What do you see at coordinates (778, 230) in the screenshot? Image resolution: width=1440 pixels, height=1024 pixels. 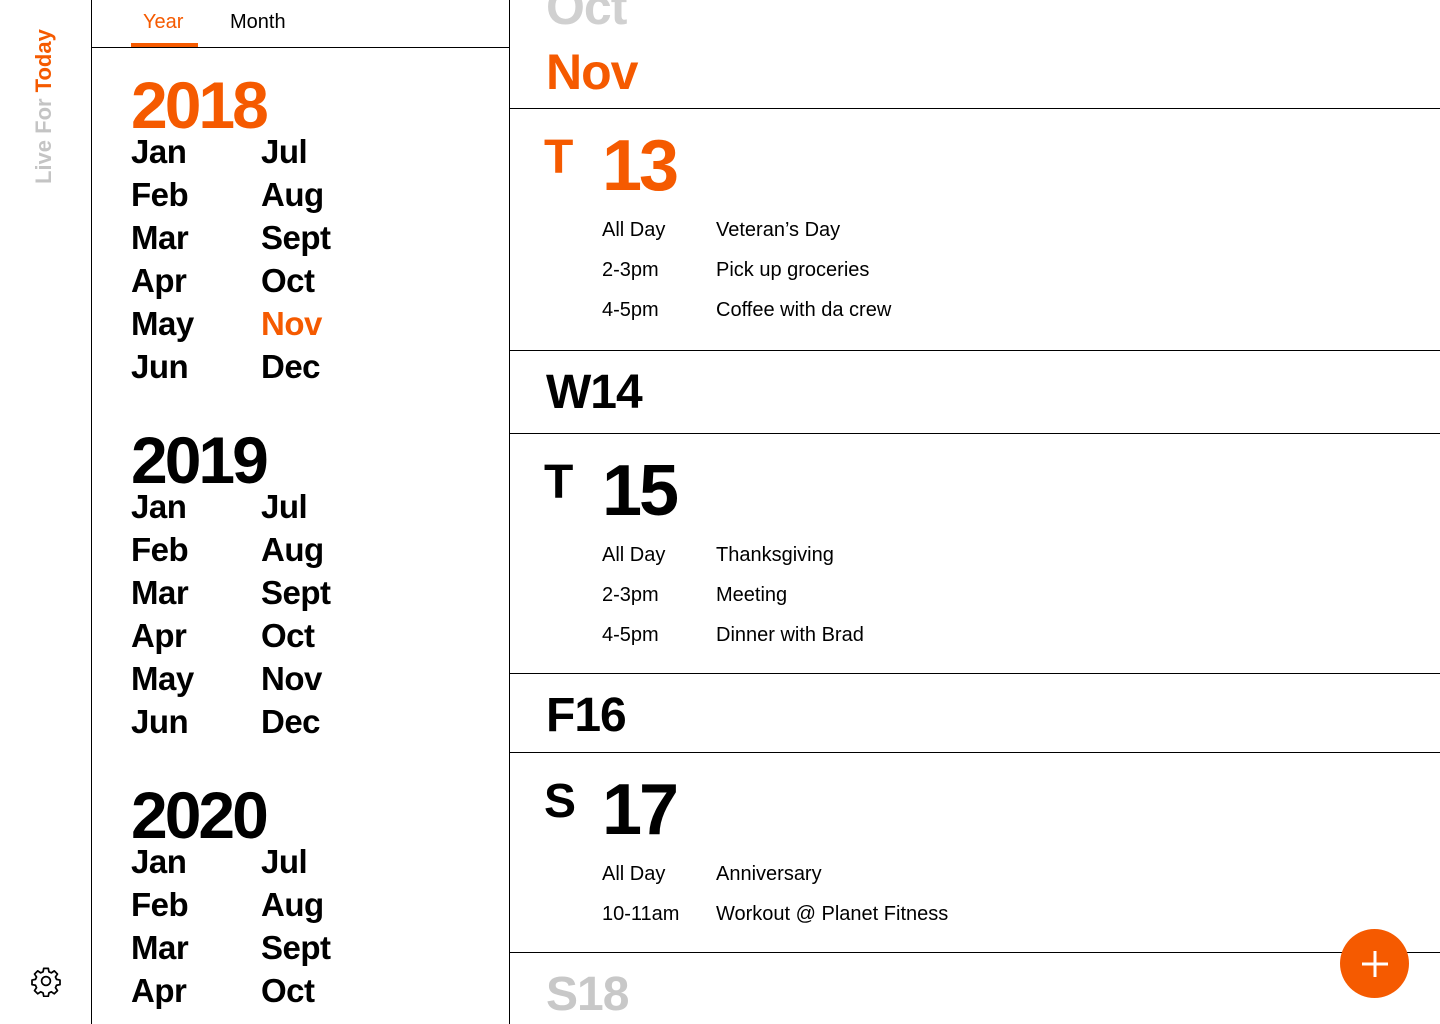 I see `event-title: Veteran’s Day` at bounding box center [778, 230].